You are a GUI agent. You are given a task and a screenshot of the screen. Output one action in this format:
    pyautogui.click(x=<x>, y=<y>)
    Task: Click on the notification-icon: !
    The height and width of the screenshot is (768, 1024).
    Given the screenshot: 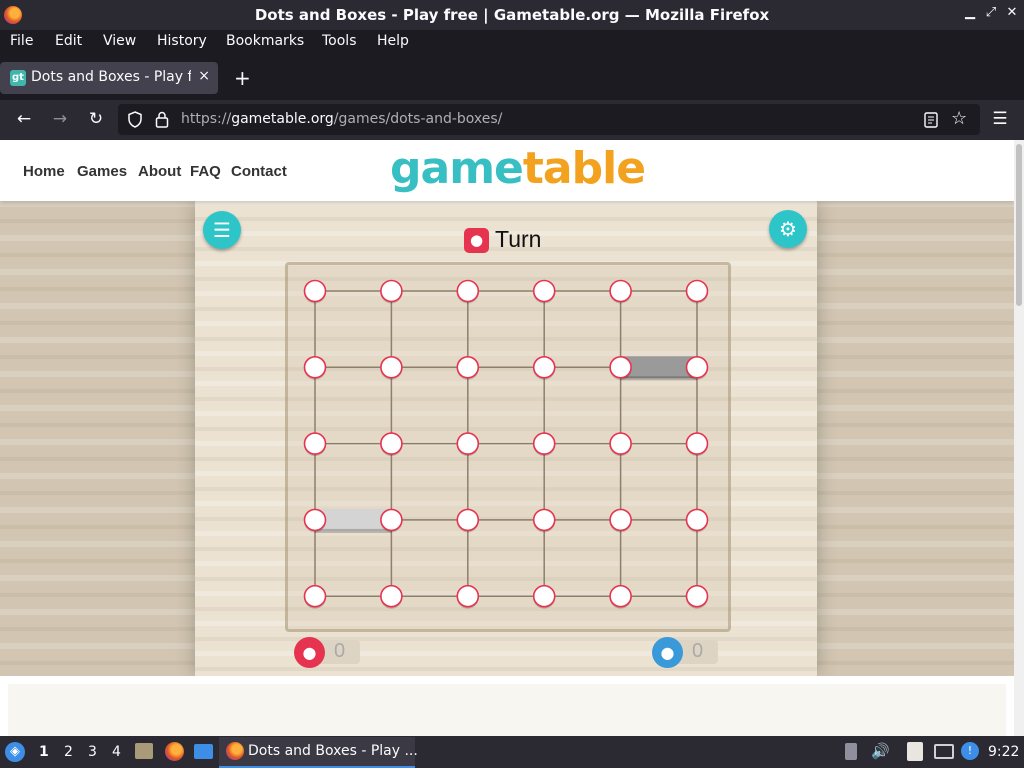 What is the action you would take?
    pyautogui.click(x=970, y=751)
    